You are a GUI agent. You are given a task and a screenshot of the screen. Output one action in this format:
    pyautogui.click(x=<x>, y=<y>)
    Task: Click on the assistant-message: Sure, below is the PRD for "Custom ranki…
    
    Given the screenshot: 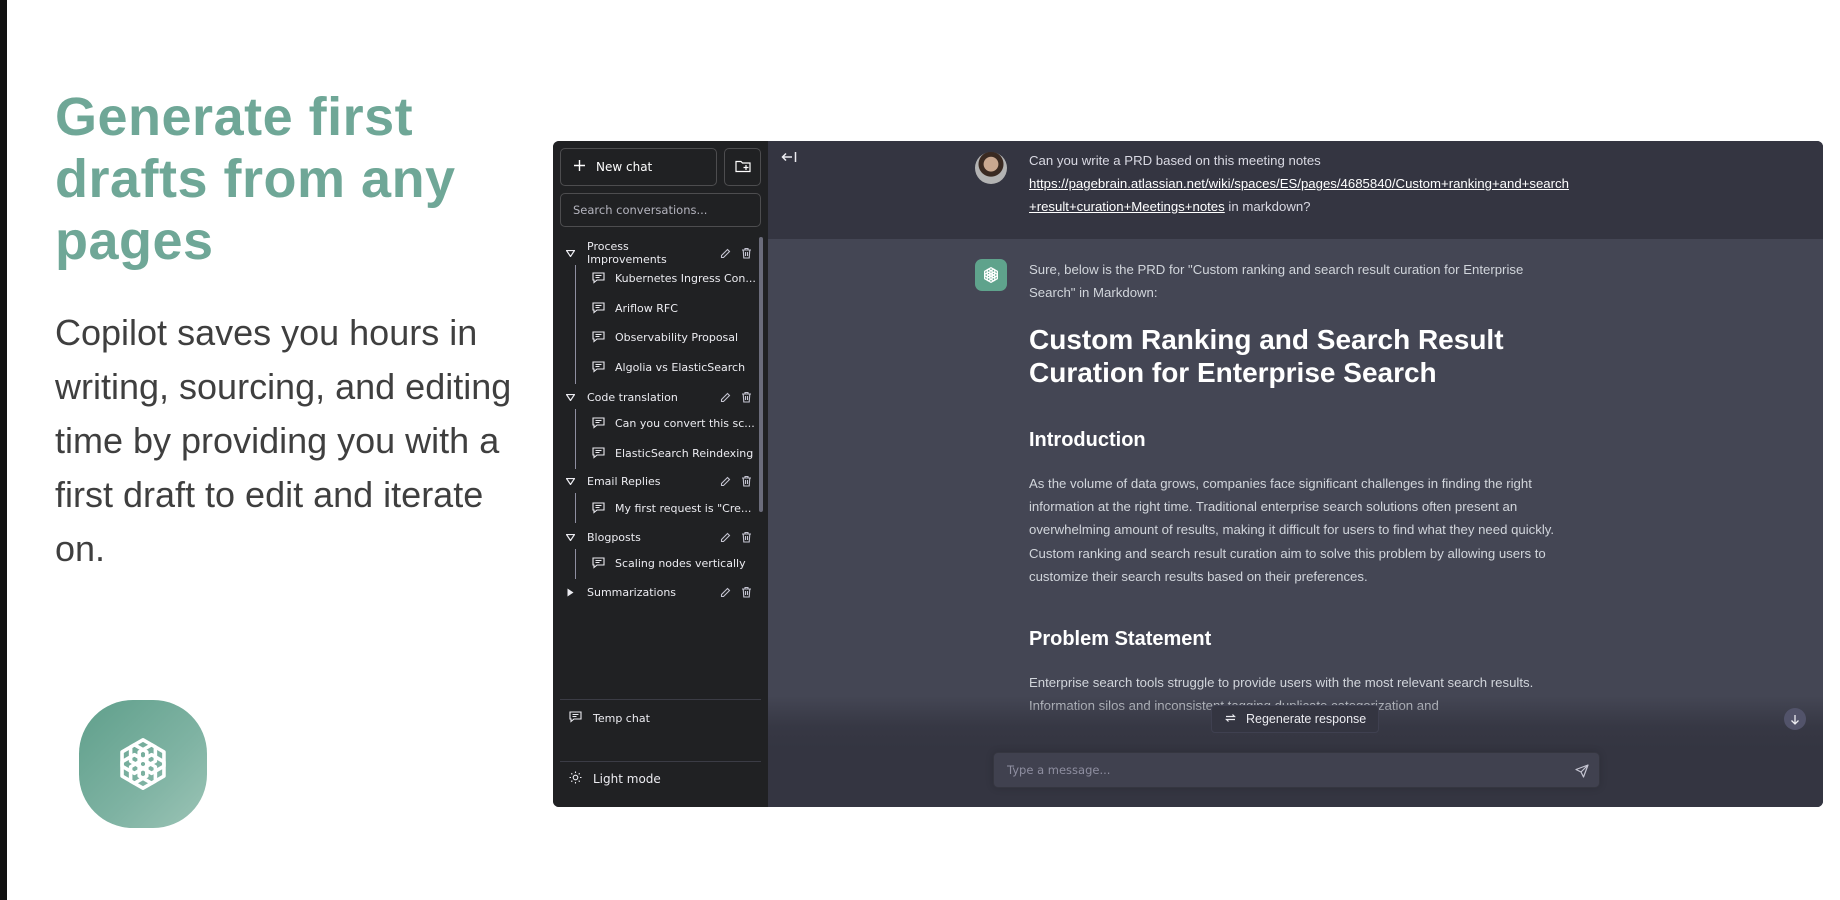 What is the action you would take?
    pyautogui.click(x=1299, y=487)
    